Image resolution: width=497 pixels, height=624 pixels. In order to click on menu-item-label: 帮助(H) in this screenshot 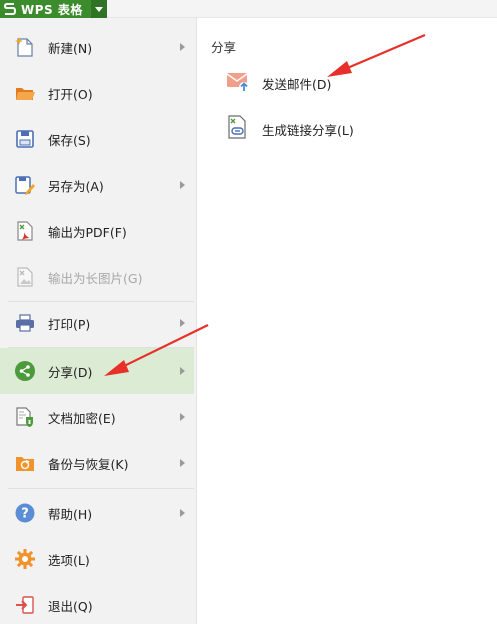, I will do `click(70, 514)`.